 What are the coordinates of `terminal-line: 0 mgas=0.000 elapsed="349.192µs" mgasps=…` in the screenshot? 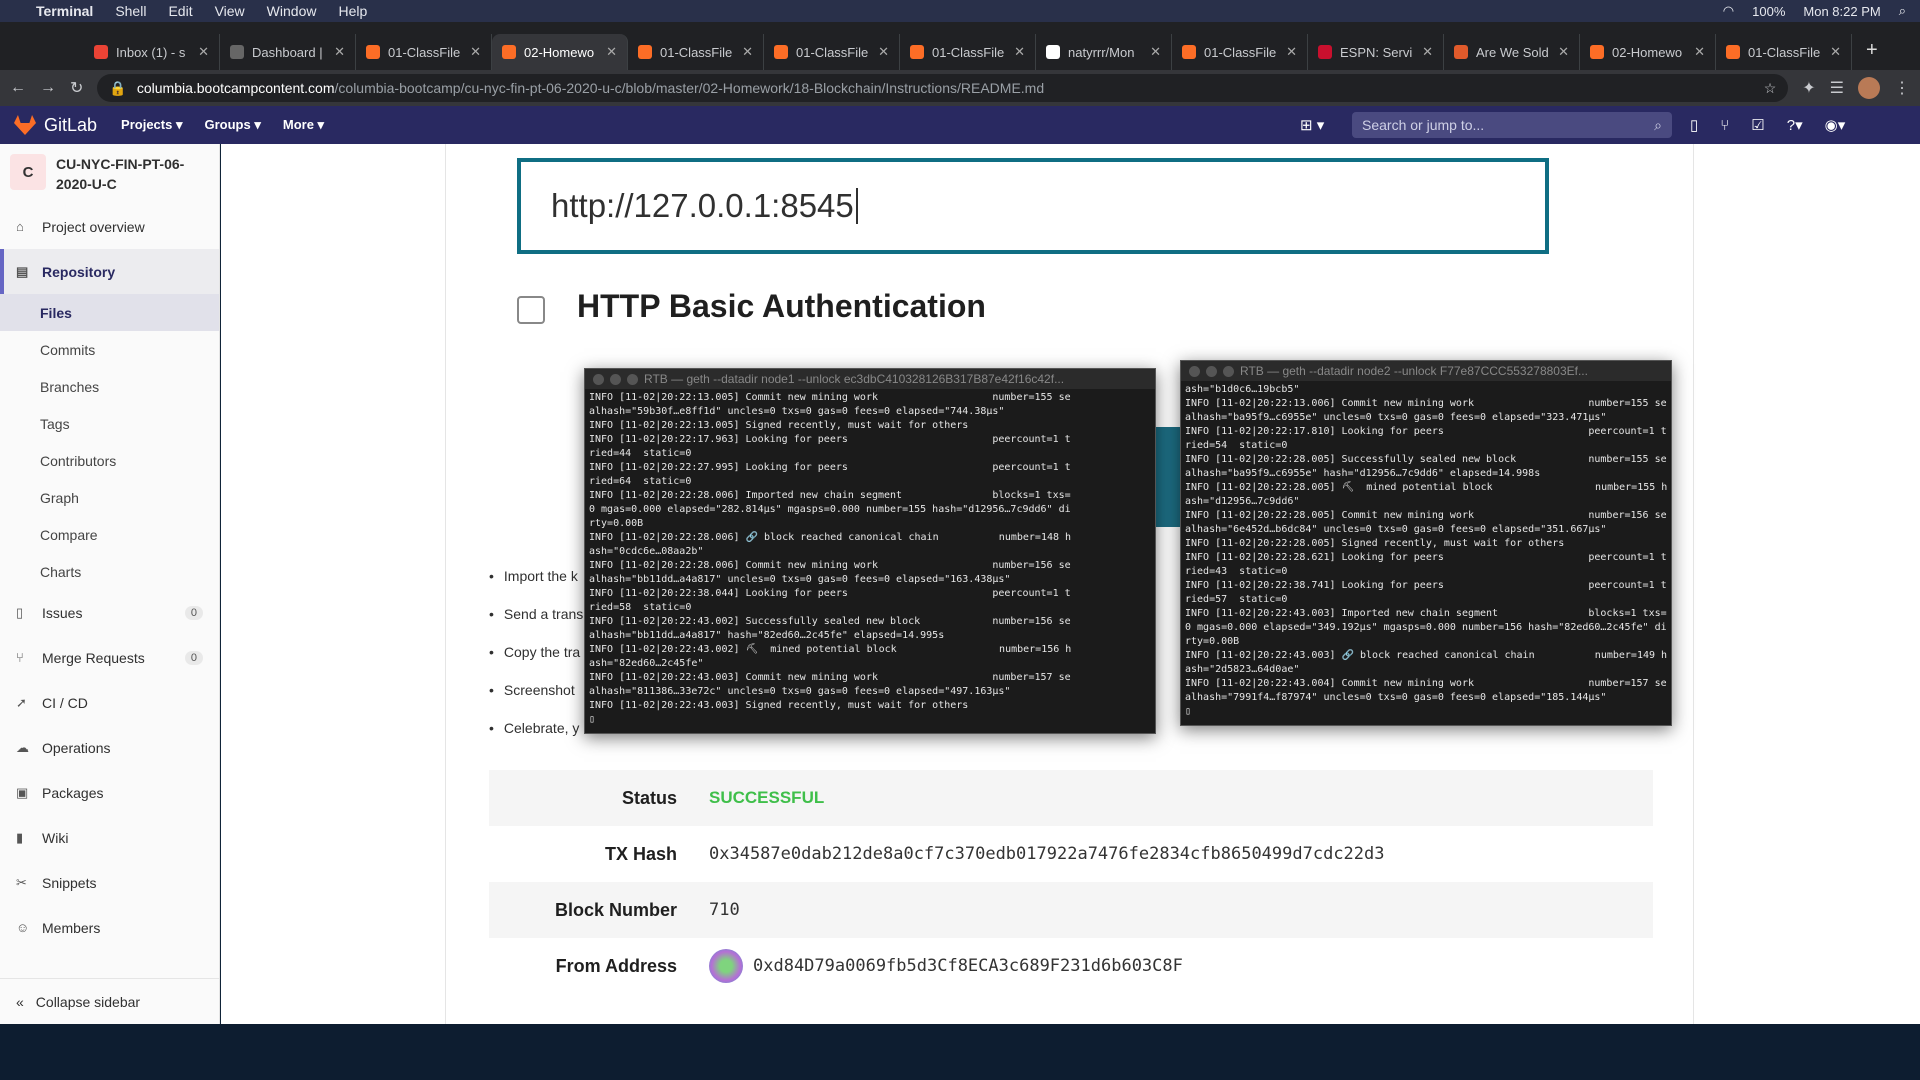 It's located at (1426, 627).